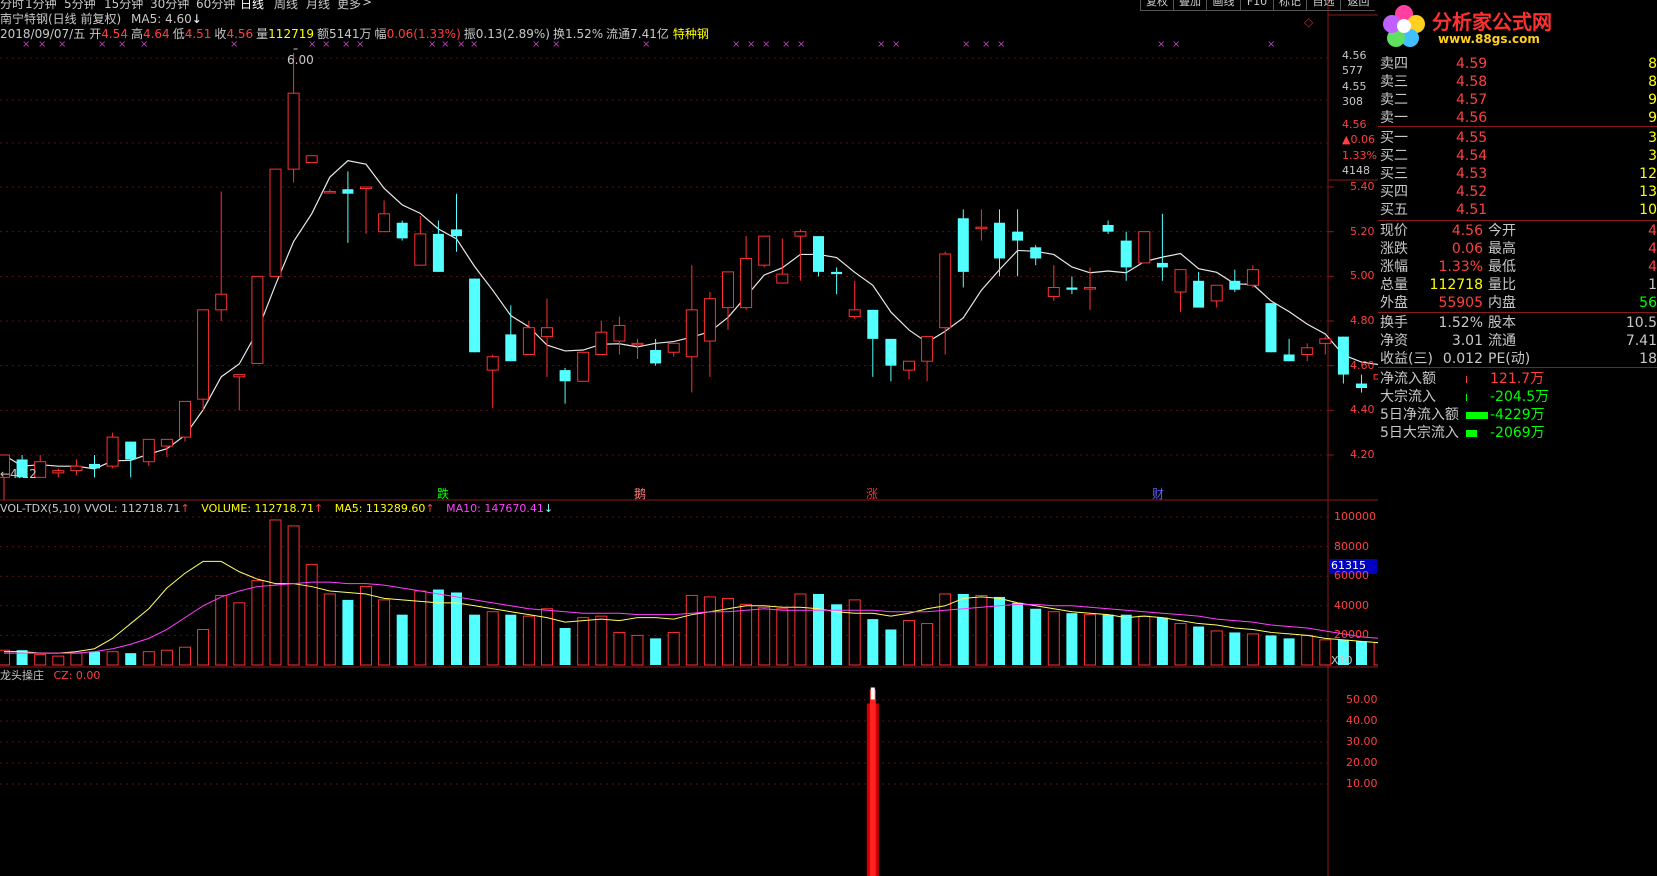 Image resolution: width=1657 pixels, height=876 pixels. Describe the element at coordinates (1460, 323) in the screenshot. I see `stat2-v1-0: 1.52%` at that location.